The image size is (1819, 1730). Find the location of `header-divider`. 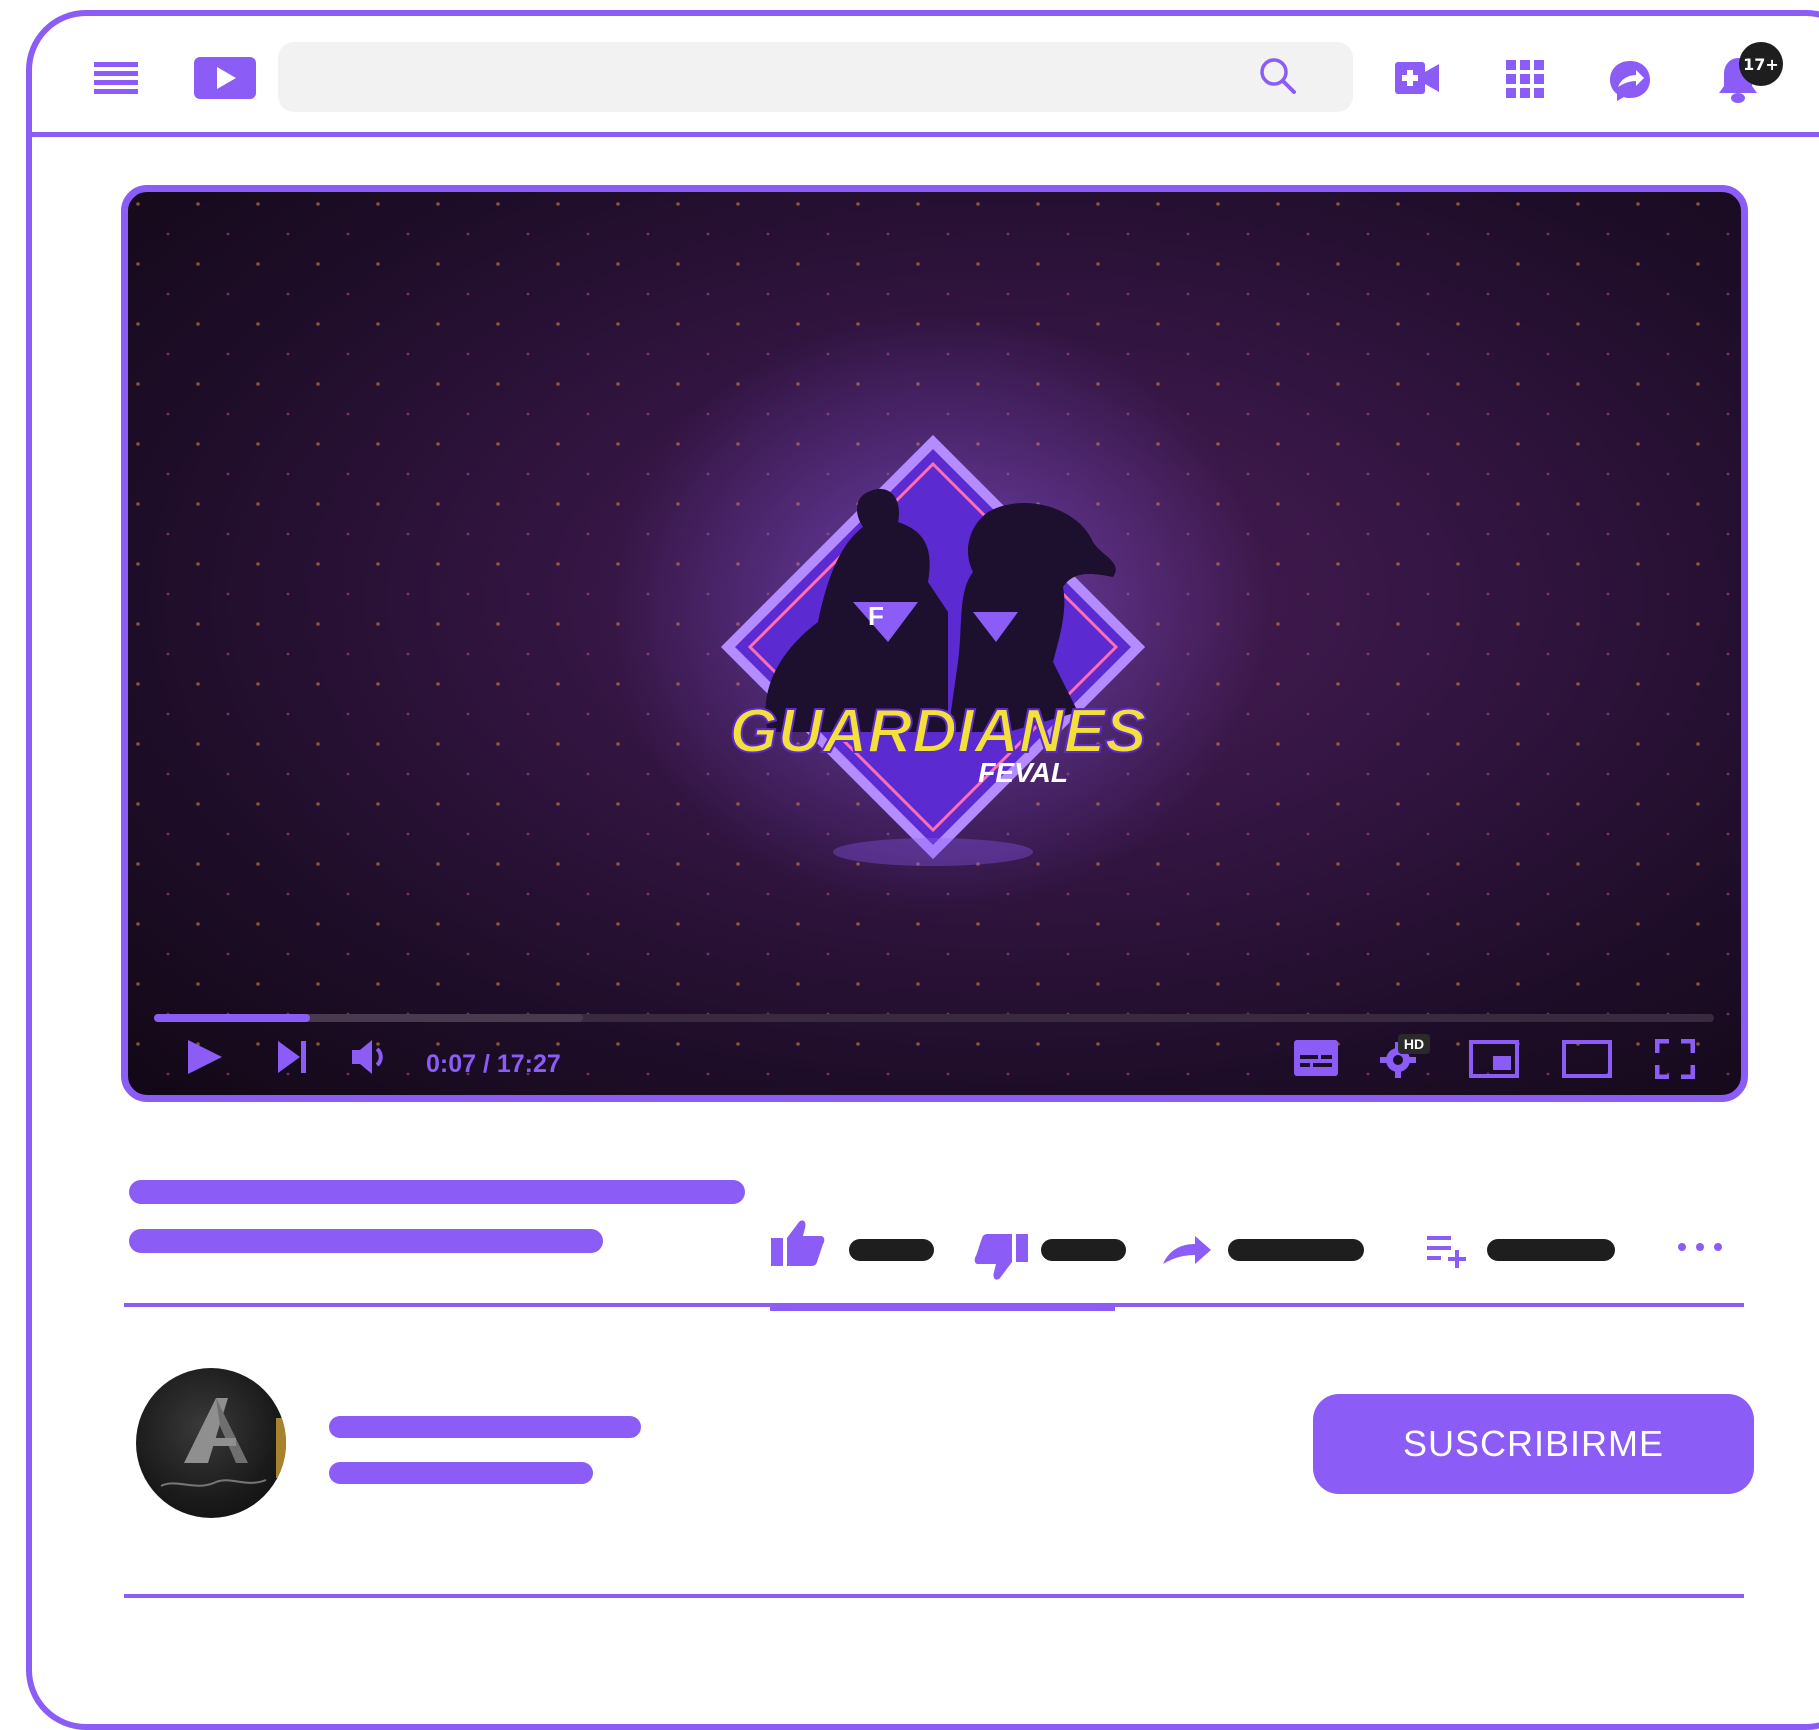

header-divider is located at coordinates (925, 134).